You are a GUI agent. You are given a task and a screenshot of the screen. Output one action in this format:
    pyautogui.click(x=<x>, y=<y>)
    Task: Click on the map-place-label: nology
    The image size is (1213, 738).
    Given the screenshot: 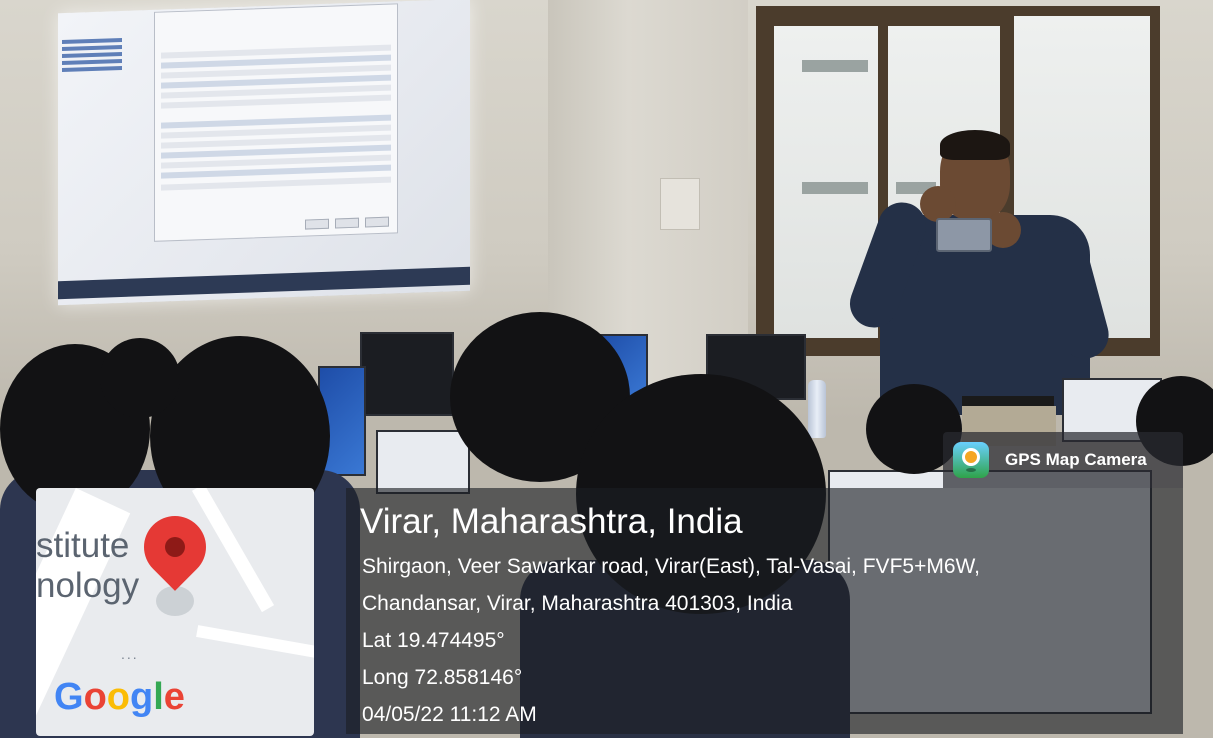 What is the action you would take?
    pyautogui.click(x=88, y=585)
    